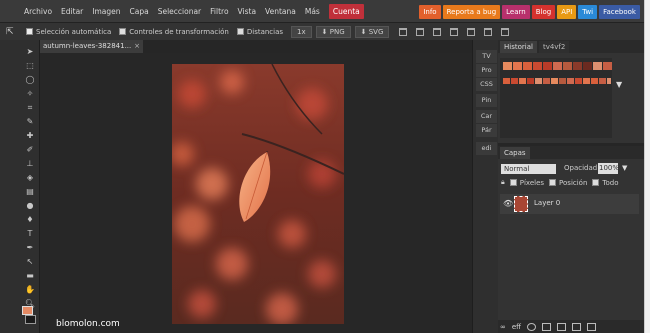 This screenshot has height=333, width=650. Describe the element at coordinates (596, 182) in the screenshot. I see `lock-all-checkbox` at that location.